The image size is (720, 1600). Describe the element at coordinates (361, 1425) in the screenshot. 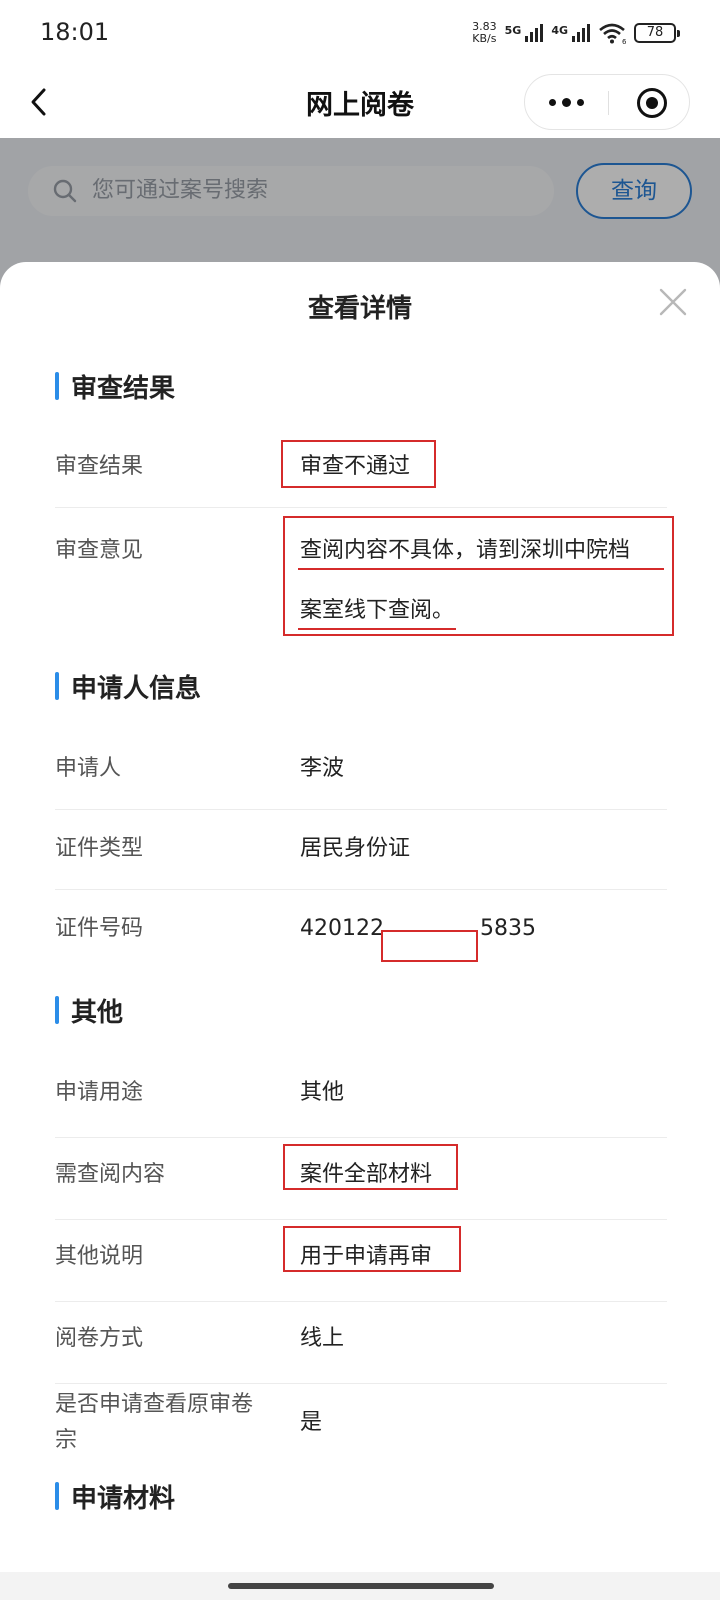

I see `row-original-file: 是否申请查看原审卷 宗 是` at that location.